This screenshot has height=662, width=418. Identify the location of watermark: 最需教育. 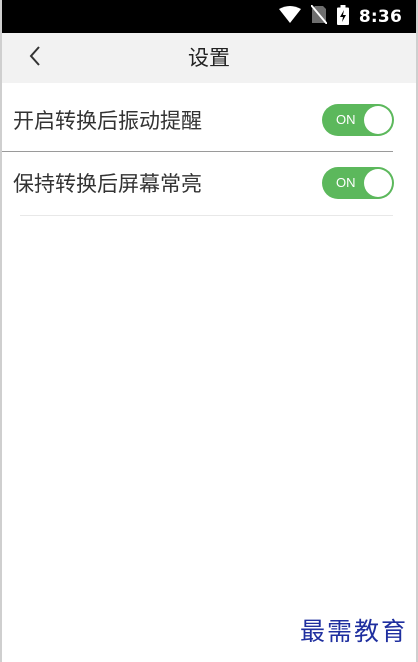
(353, 631).